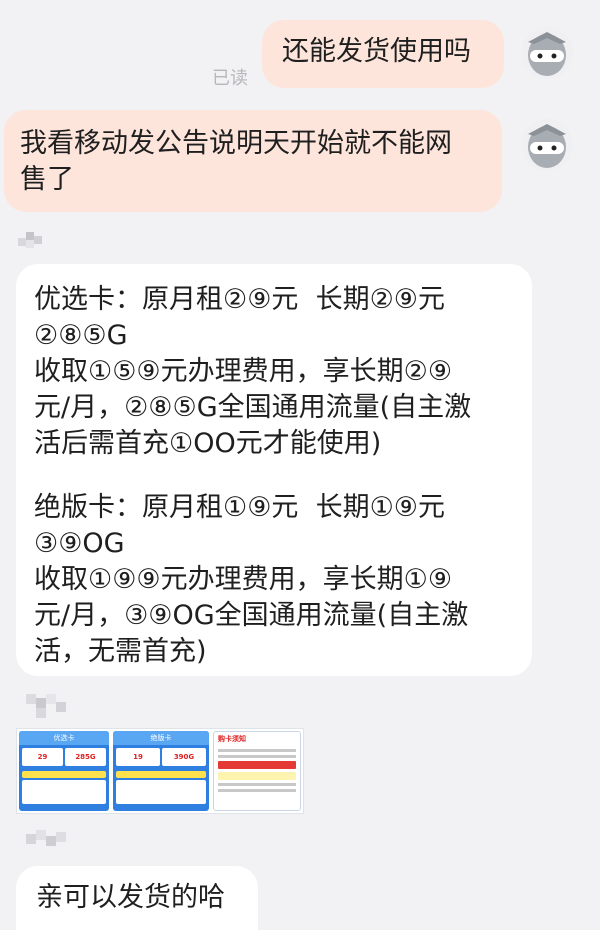  What do you see at coordinates (257, 776) in the screenshot?
I see `notice-yellow-banner` at bounding box center [257, 776].